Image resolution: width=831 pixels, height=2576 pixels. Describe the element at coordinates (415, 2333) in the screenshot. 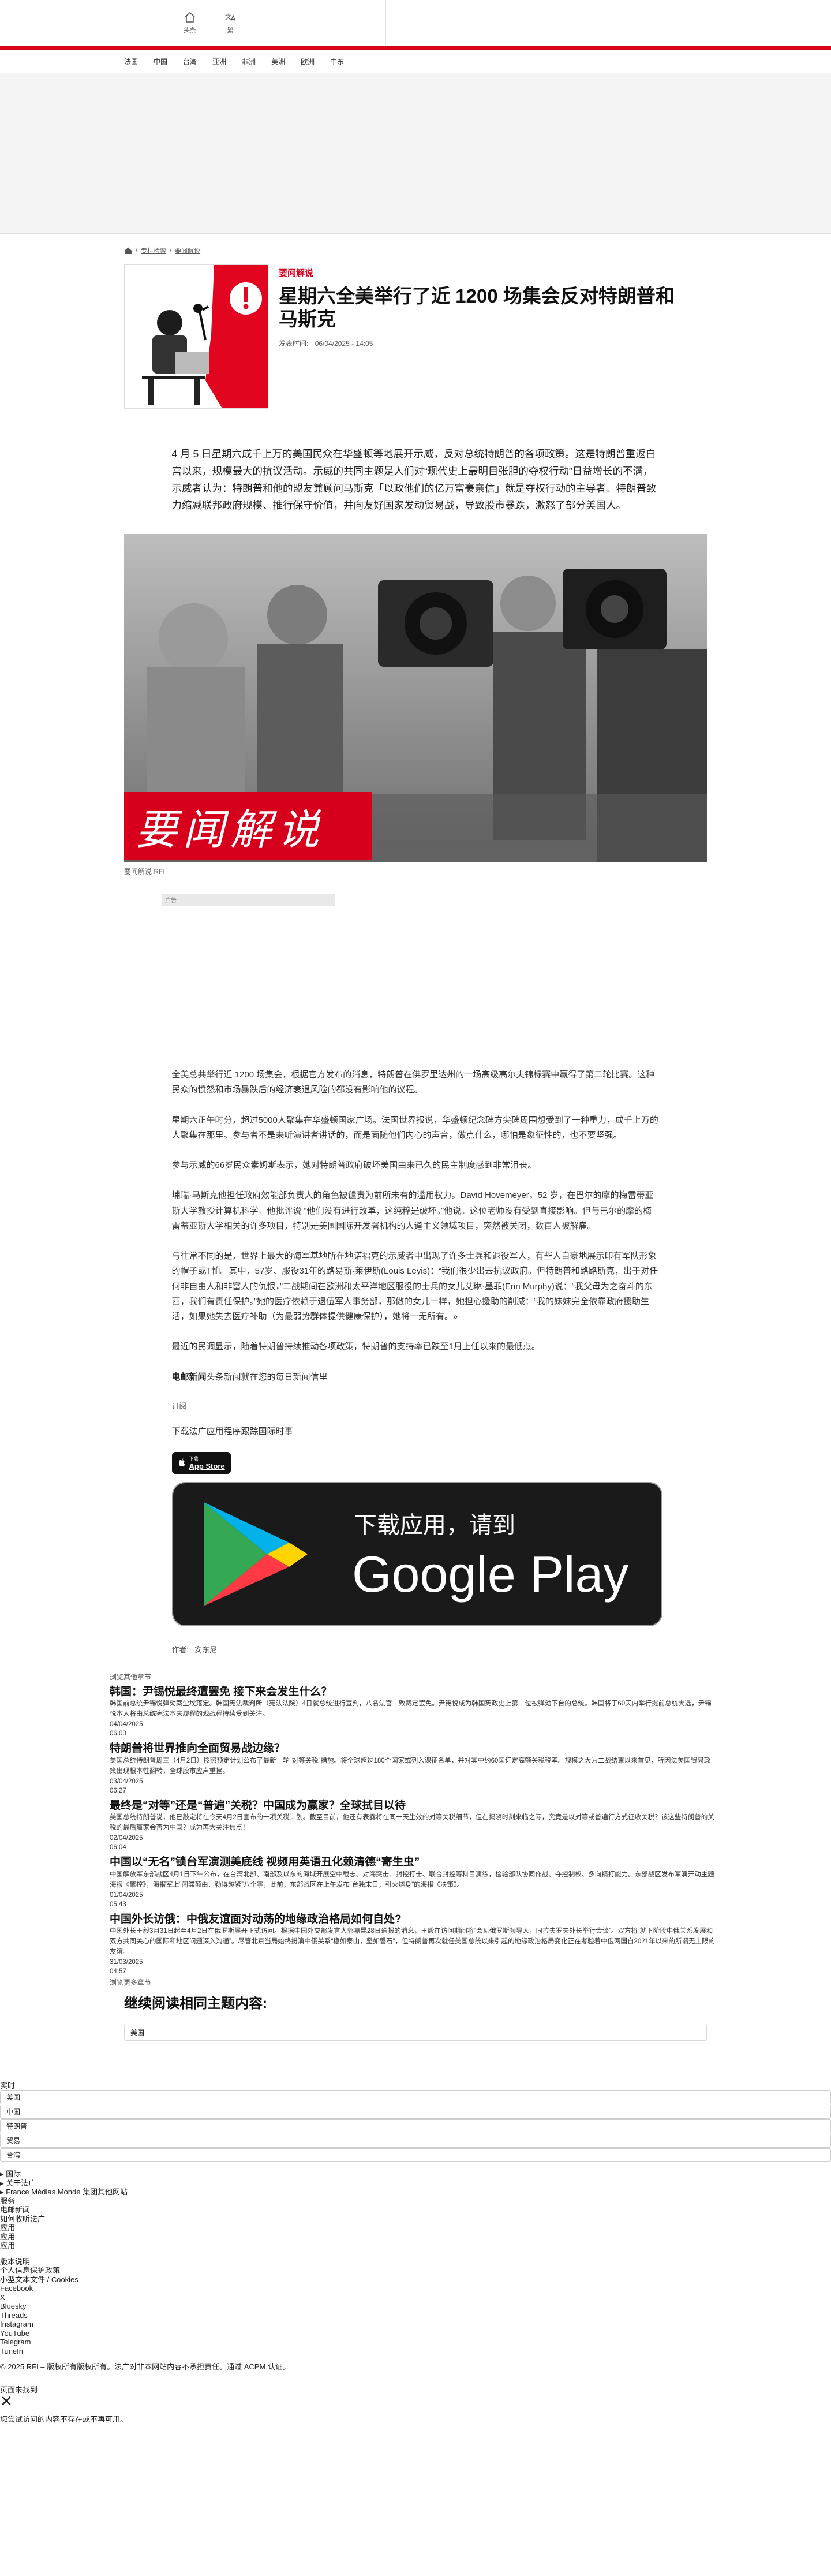

I see `youtube-link: YouTube` at that location.